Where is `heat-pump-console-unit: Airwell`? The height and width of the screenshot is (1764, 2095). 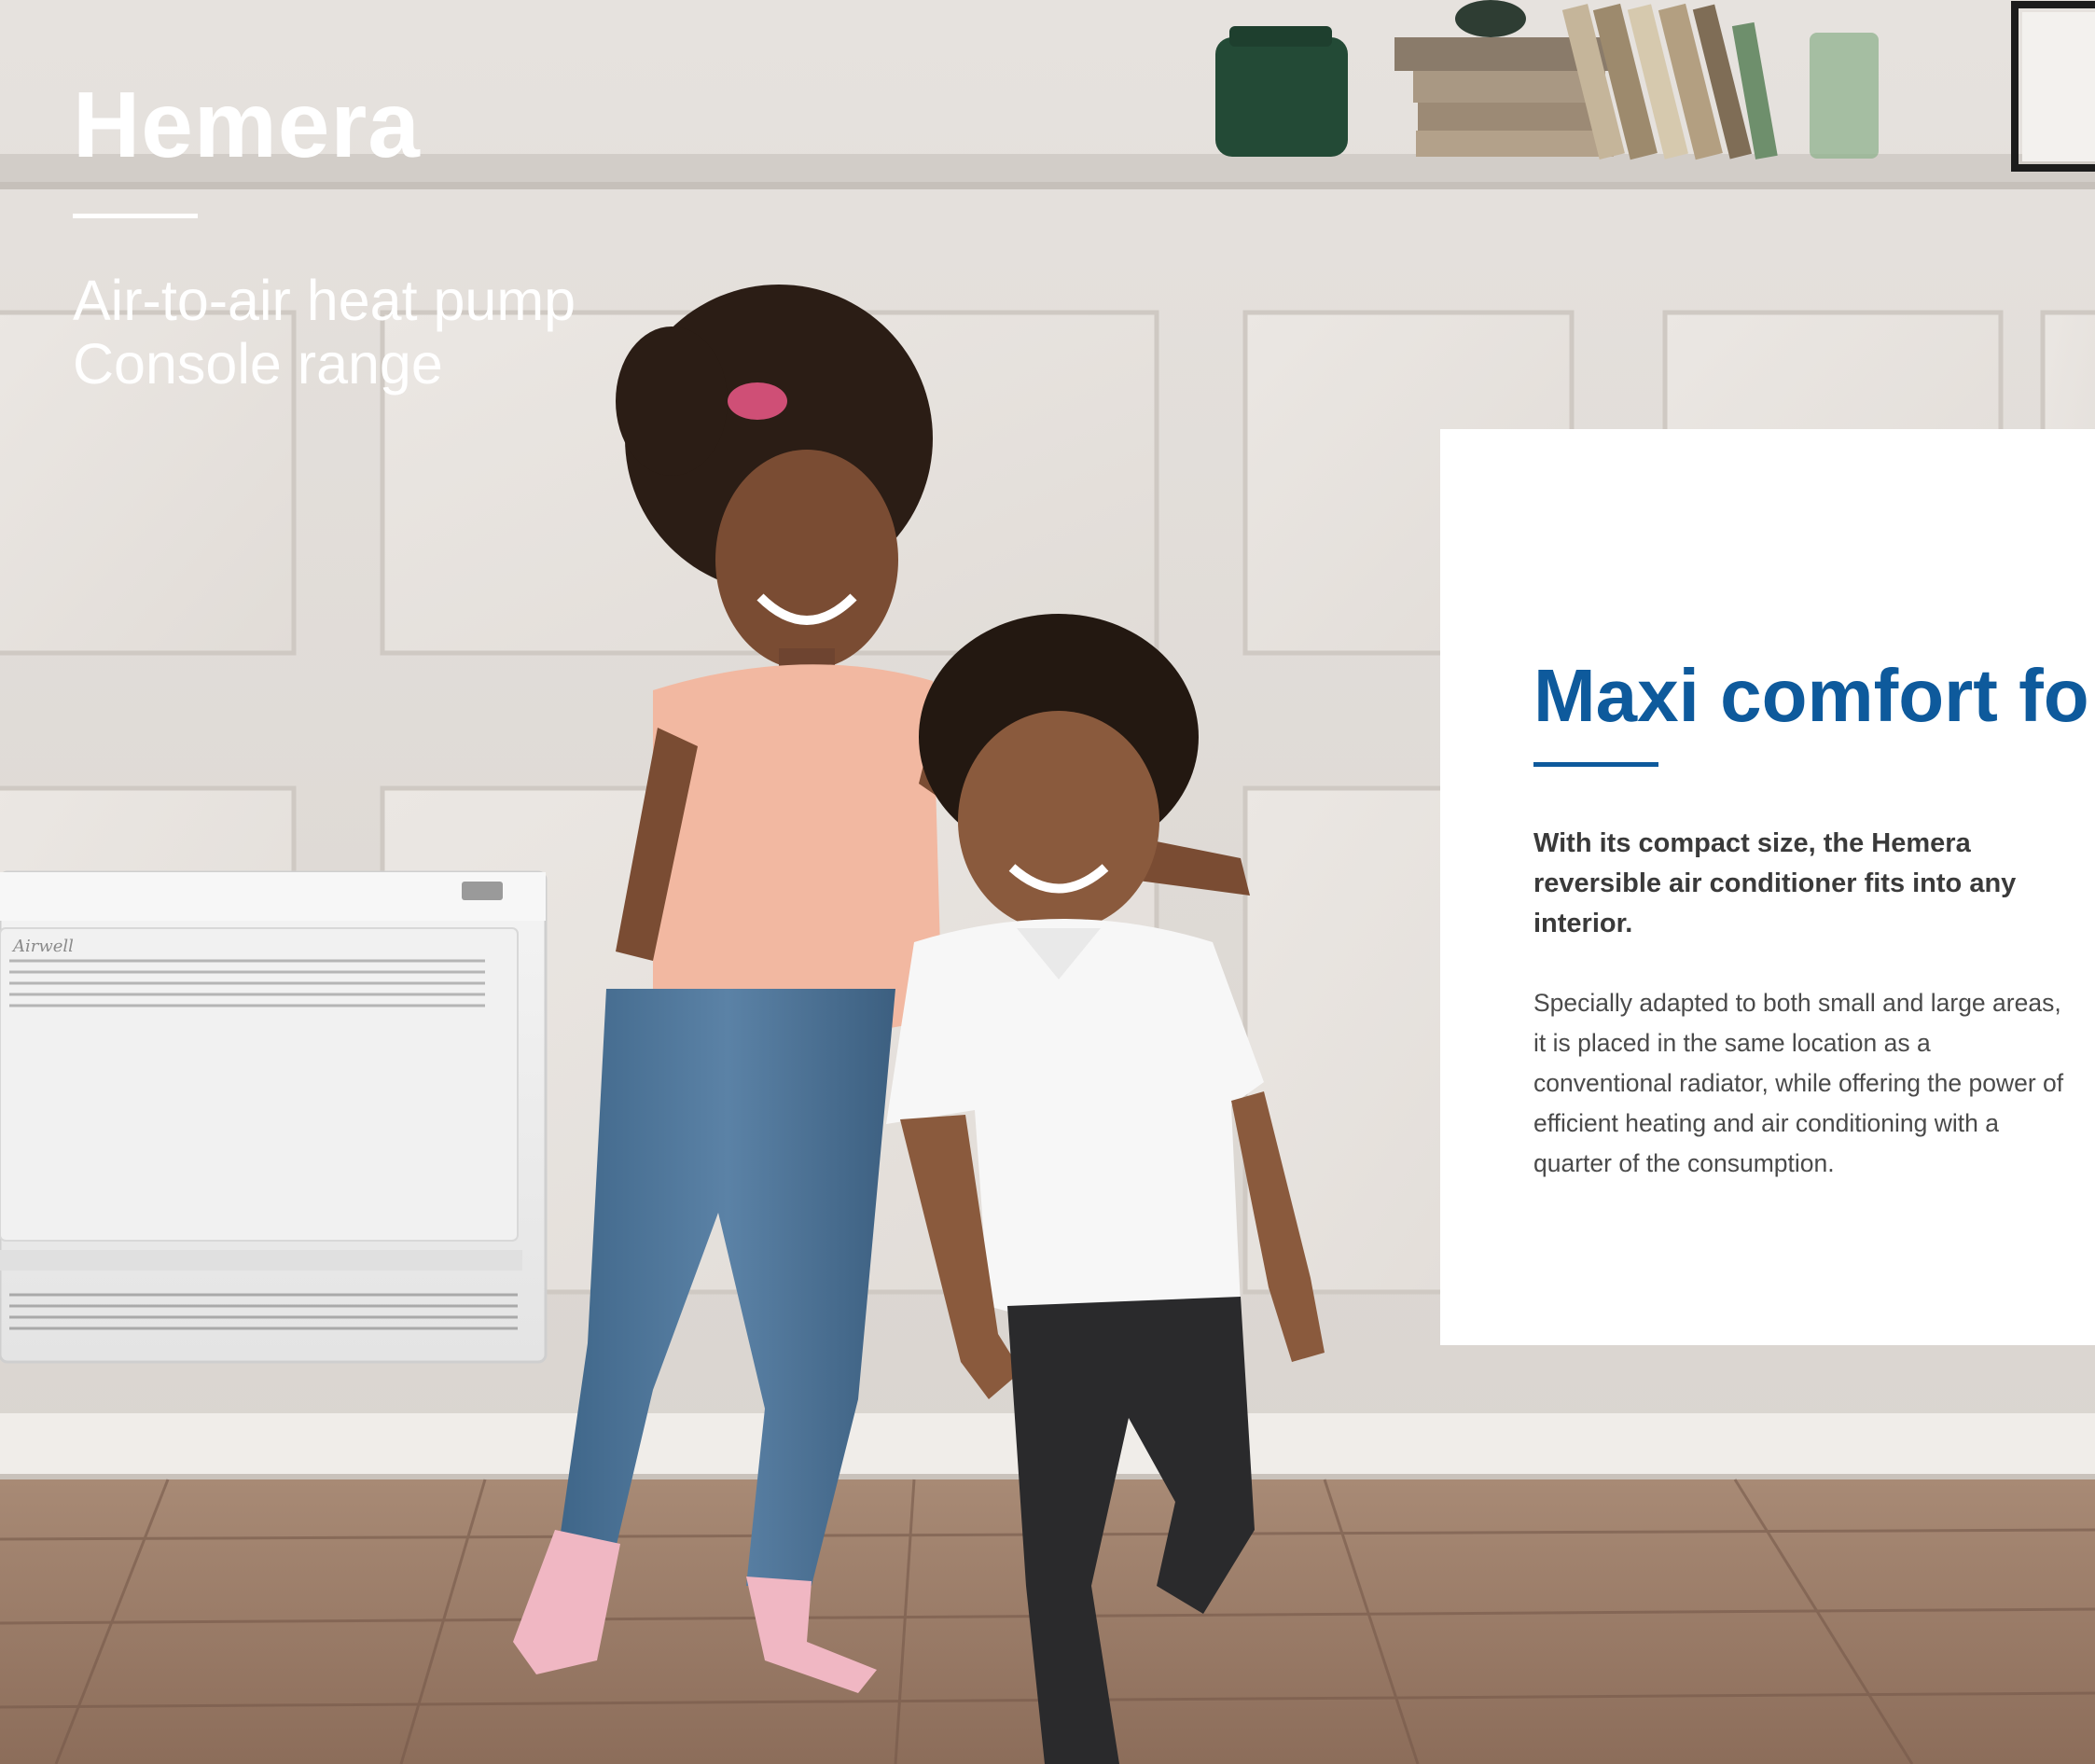
heat-pump-console-unit: Airwell is located at coordinates (274, 1117).